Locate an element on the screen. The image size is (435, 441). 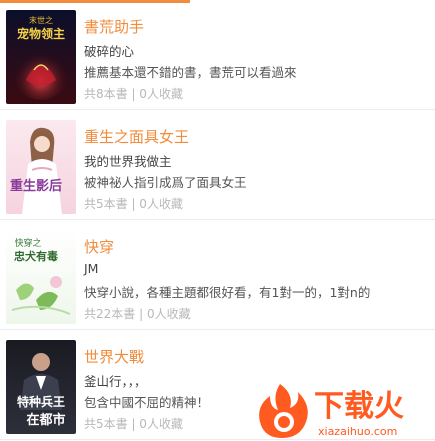
cover-text: 忠犬有毒 is located at coordinates (36, 256).